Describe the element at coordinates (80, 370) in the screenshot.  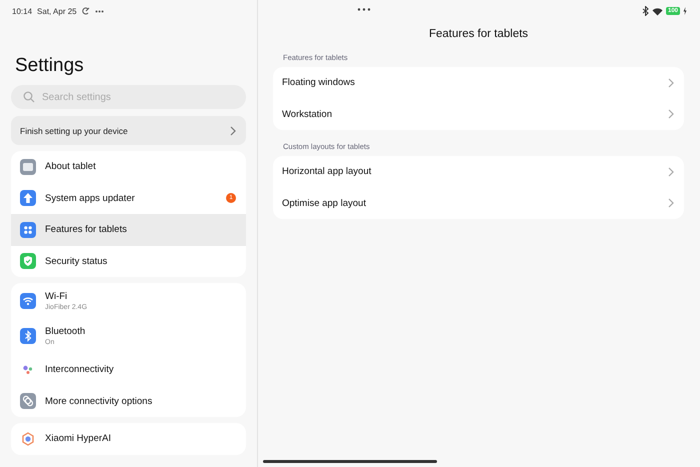
I see `item-label: Interconnectivity` at that location.